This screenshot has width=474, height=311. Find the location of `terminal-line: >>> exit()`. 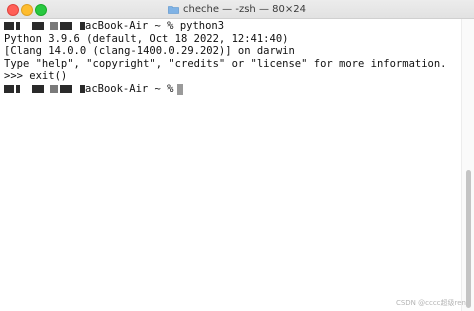

terminal-line: >>> exit() is located at coordinates (232, 76).